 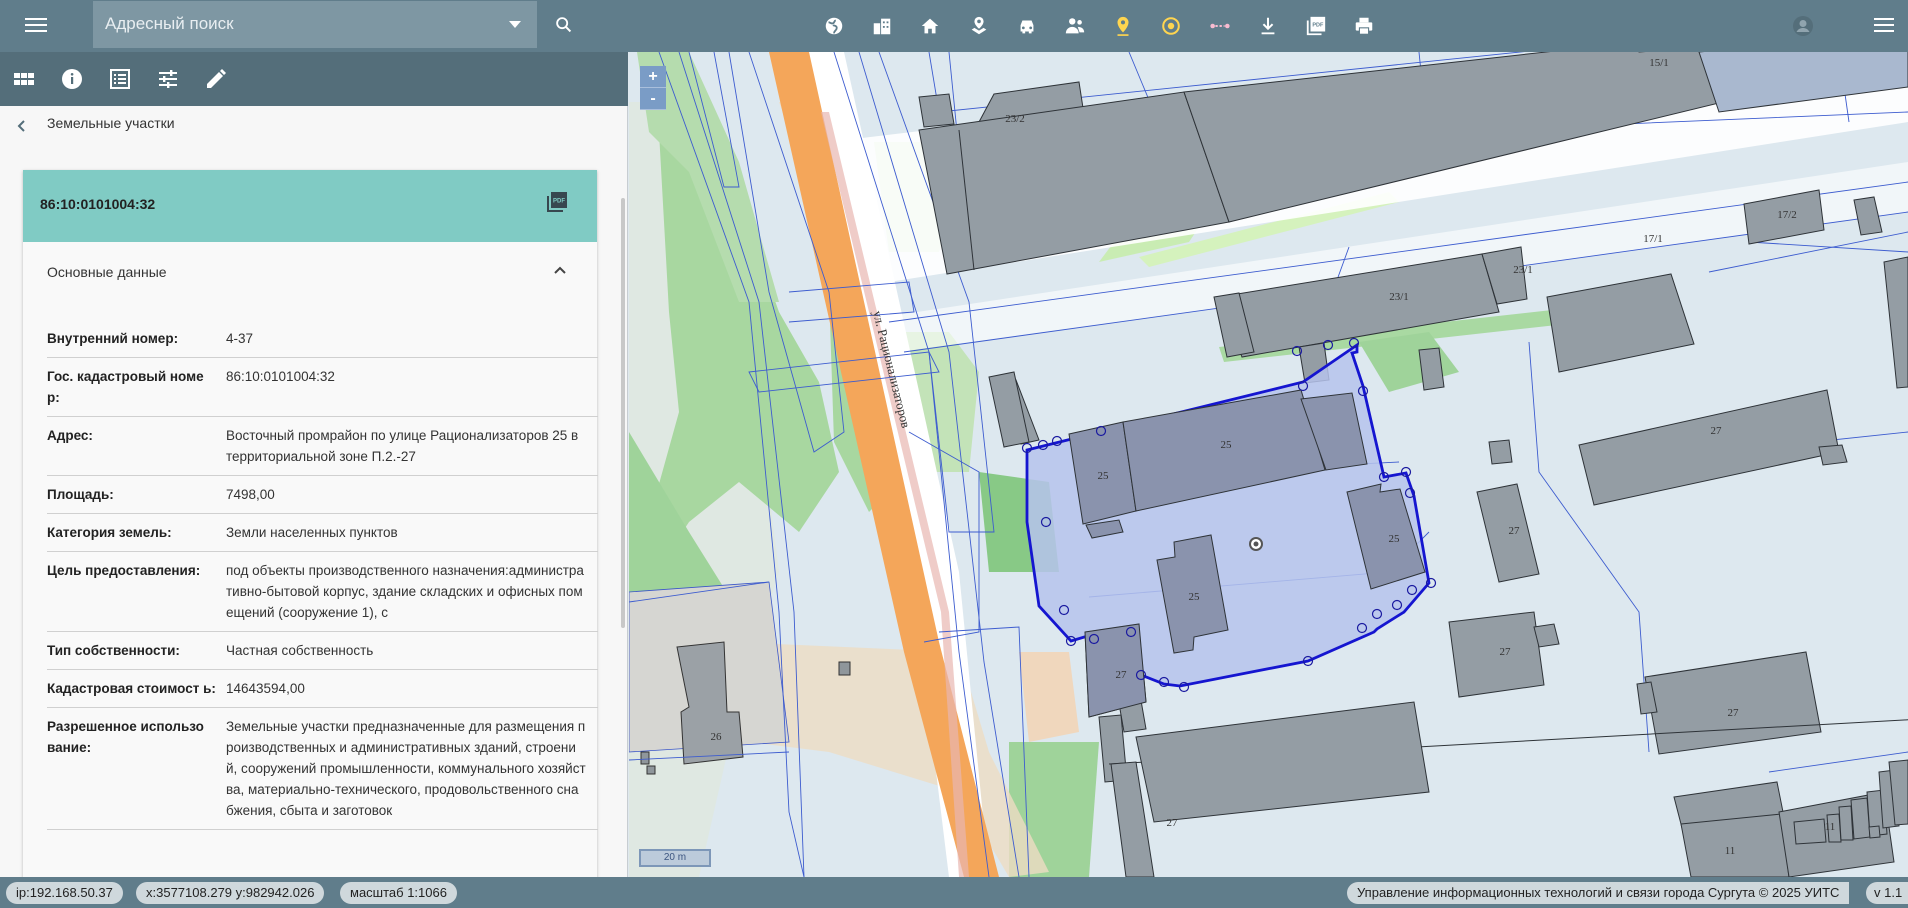 I want to click on pdf-export-icon: PDF, so click(x=557, y=202).